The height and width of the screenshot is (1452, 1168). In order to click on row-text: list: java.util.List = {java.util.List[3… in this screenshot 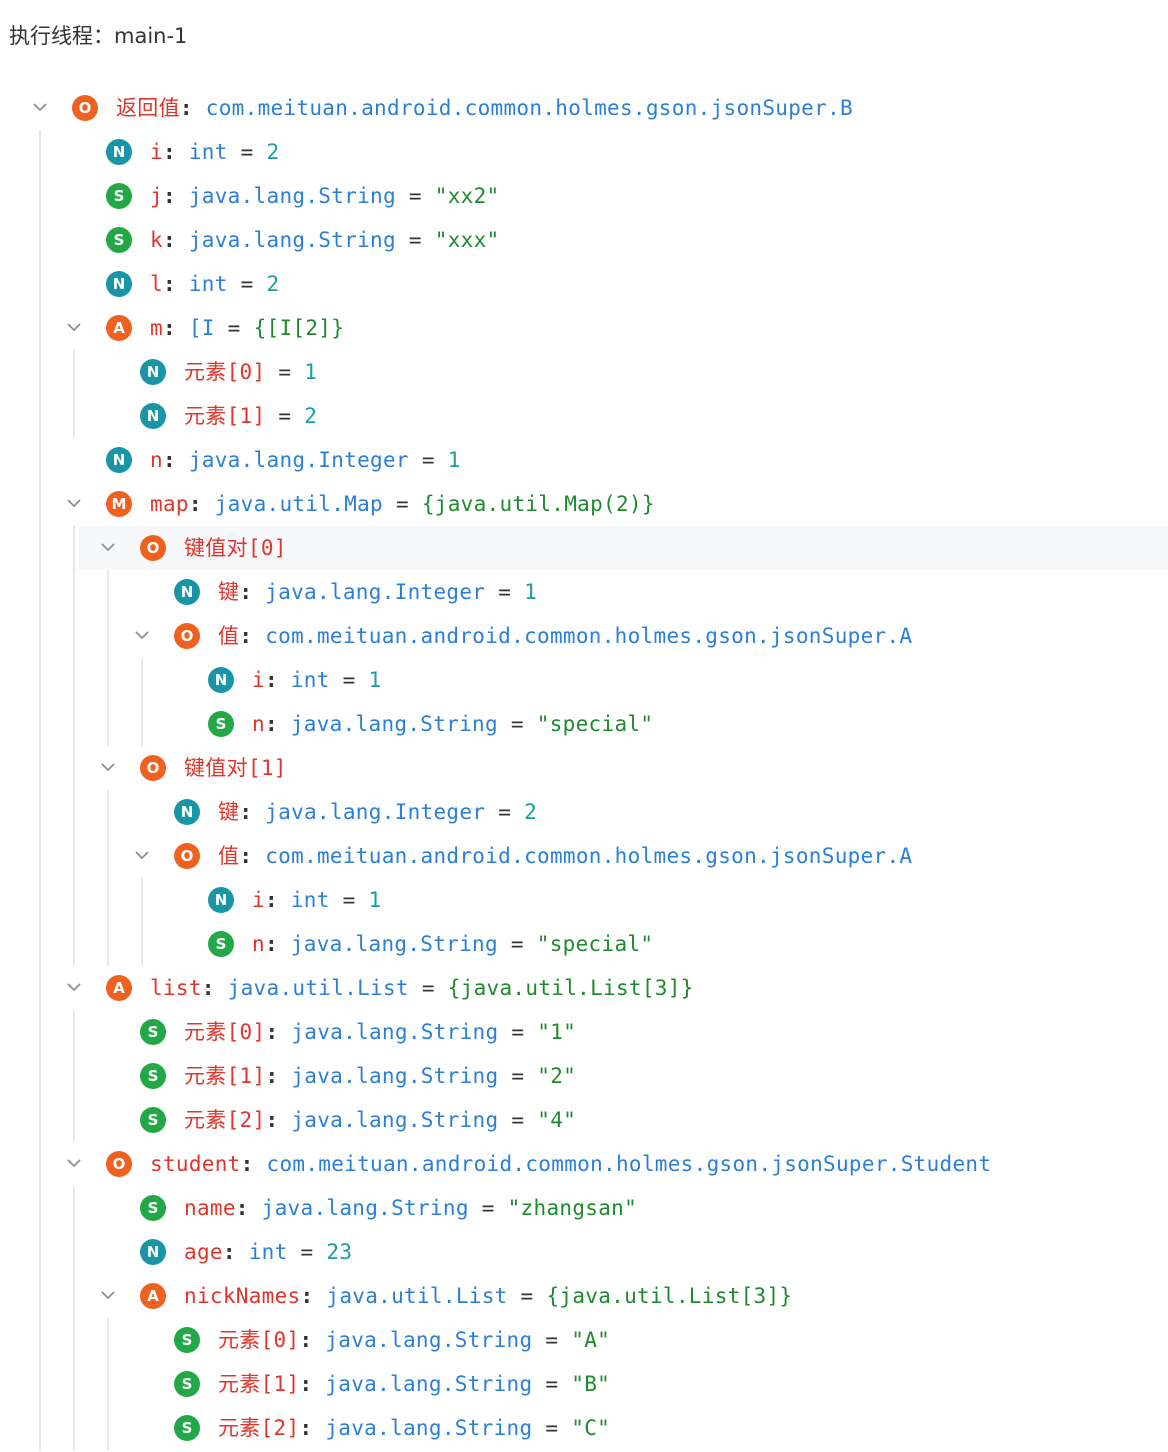, I will do `click(422, 988)`.